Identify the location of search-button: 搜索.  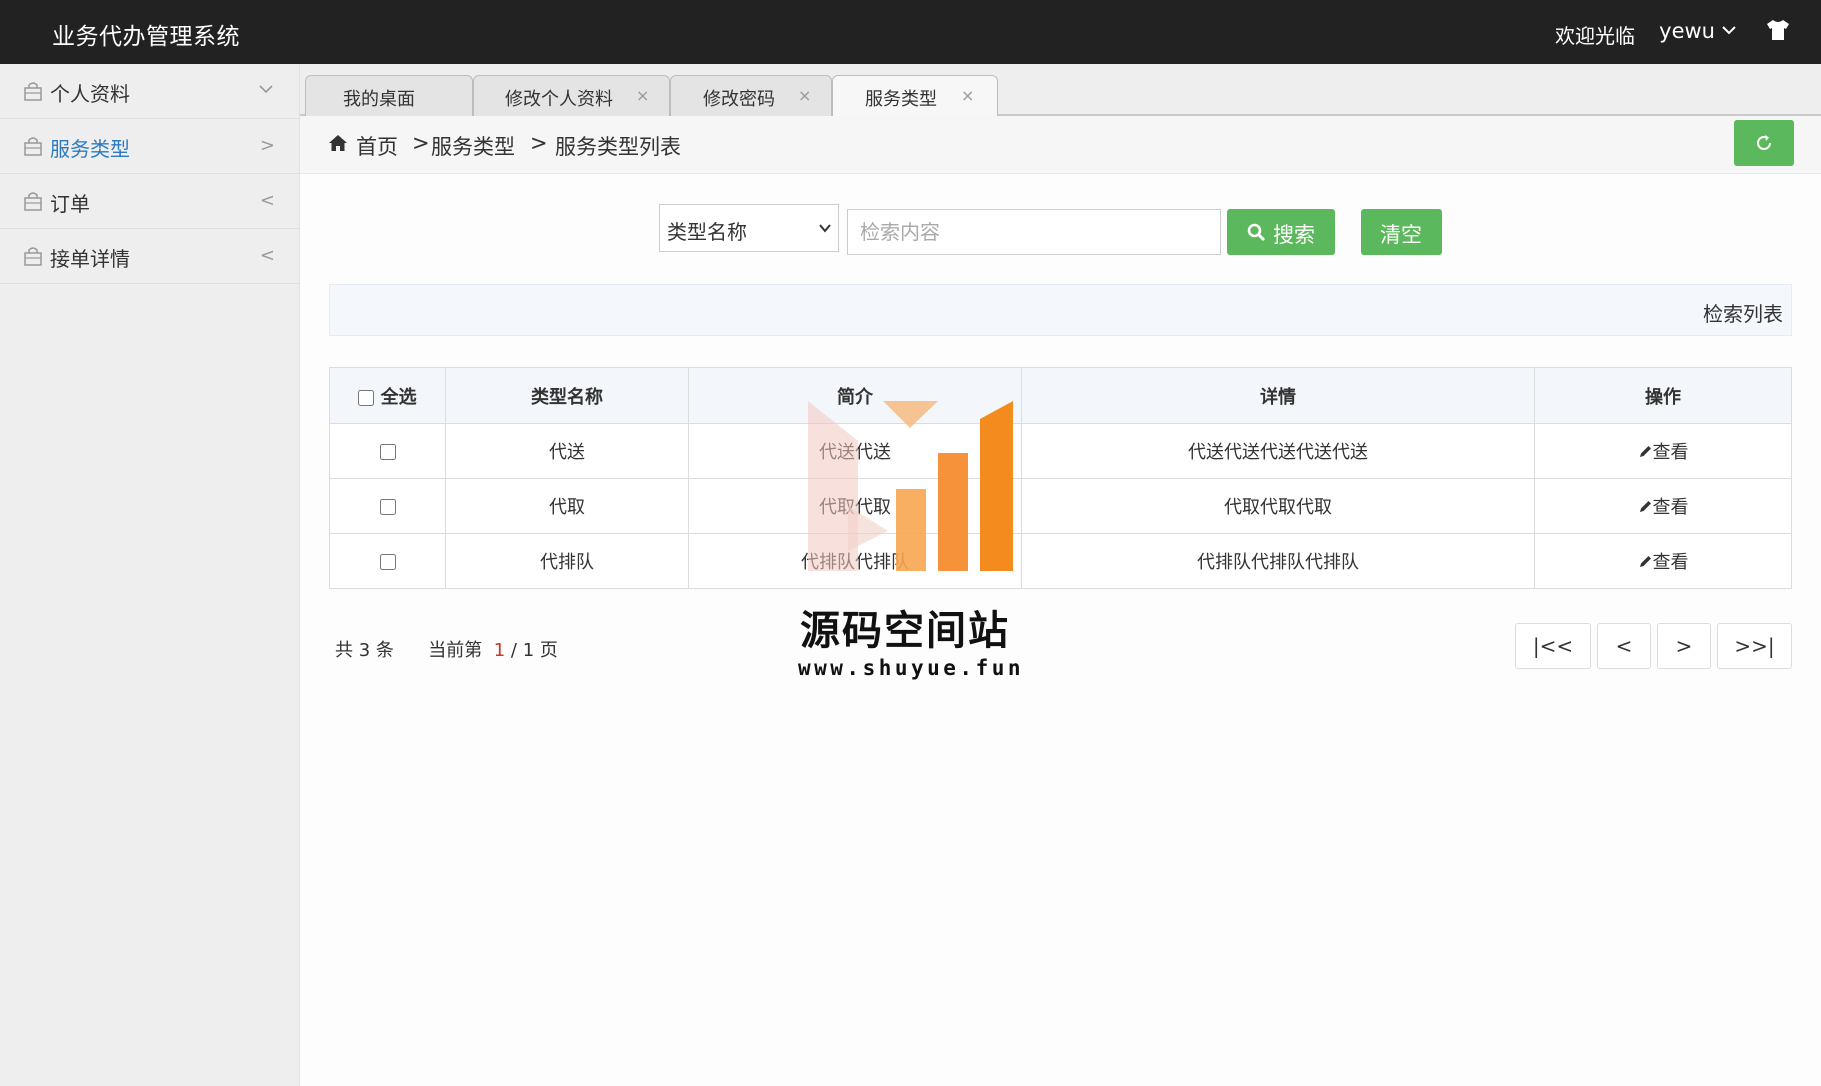
(1281, 232).